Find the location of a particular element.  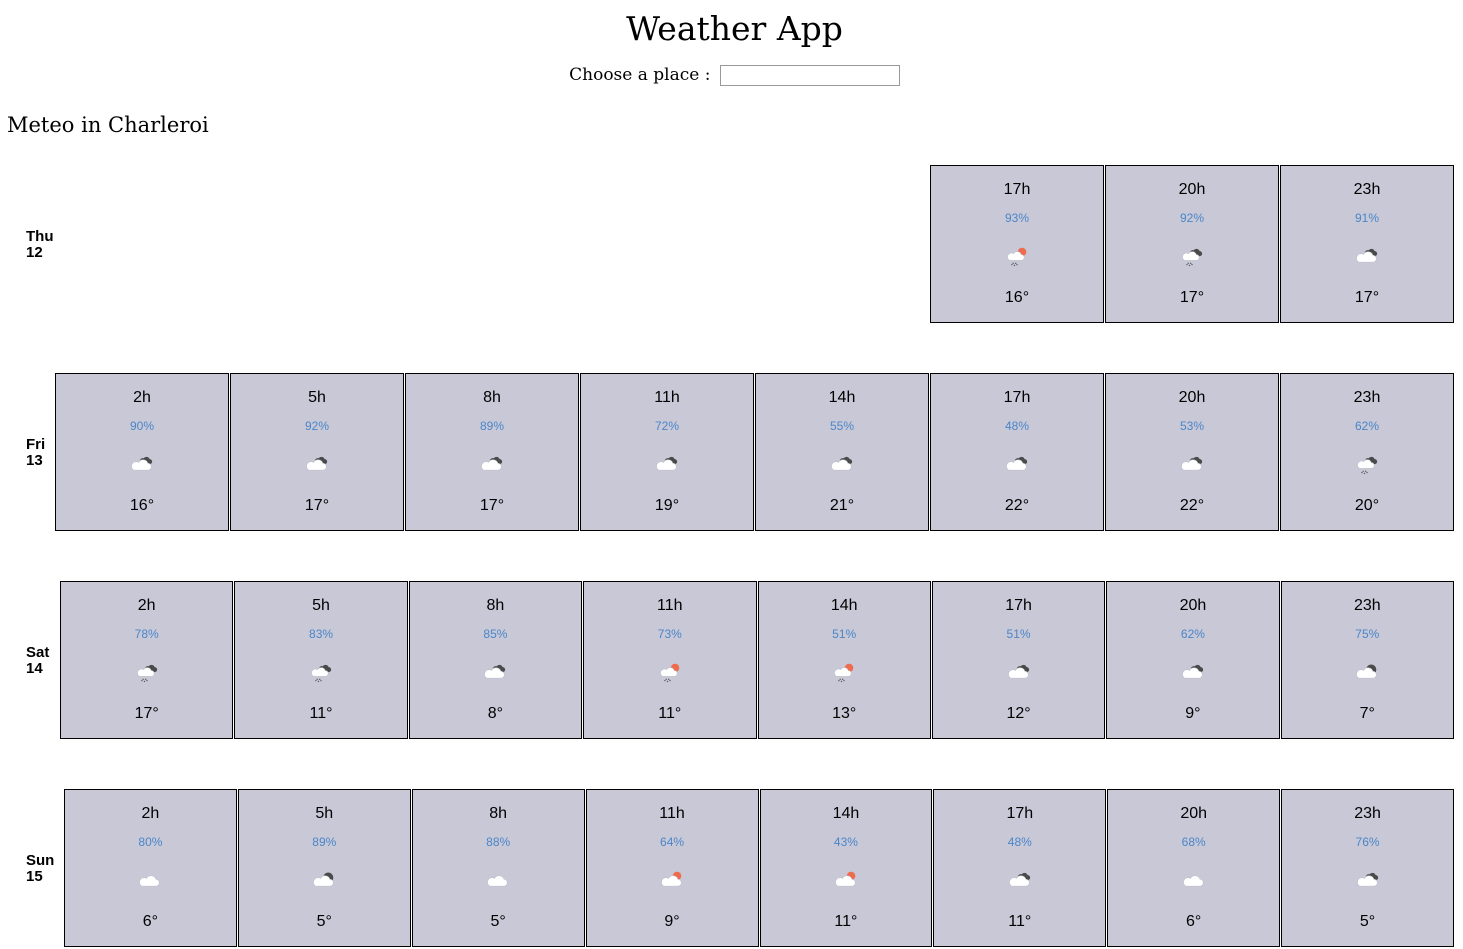

forecast-humidity: 55% is located at coordinates (842, 426).